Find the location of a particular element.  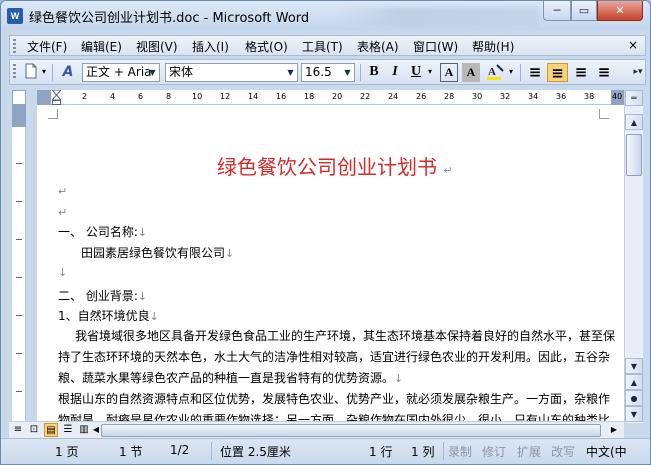

subheading-text: 1、自然环境优良 is located at coordinates (104, 316).